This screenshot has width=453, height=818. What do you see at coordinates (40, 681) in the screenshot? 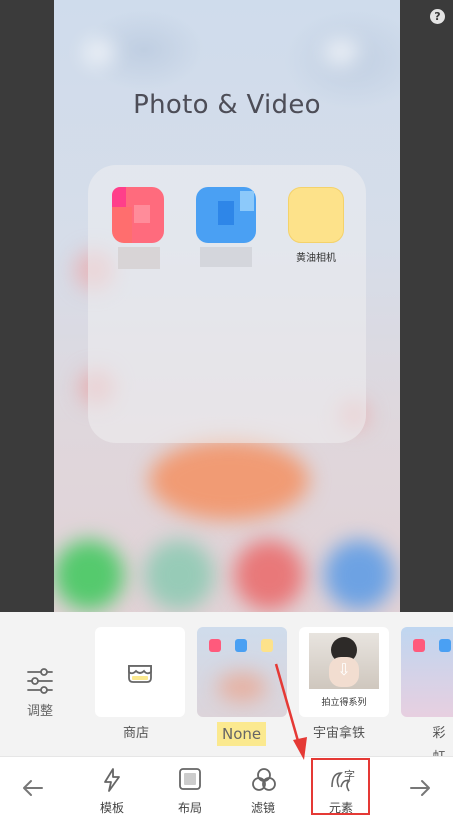
I see `sliders-icon` at bounding box center [40, 681].